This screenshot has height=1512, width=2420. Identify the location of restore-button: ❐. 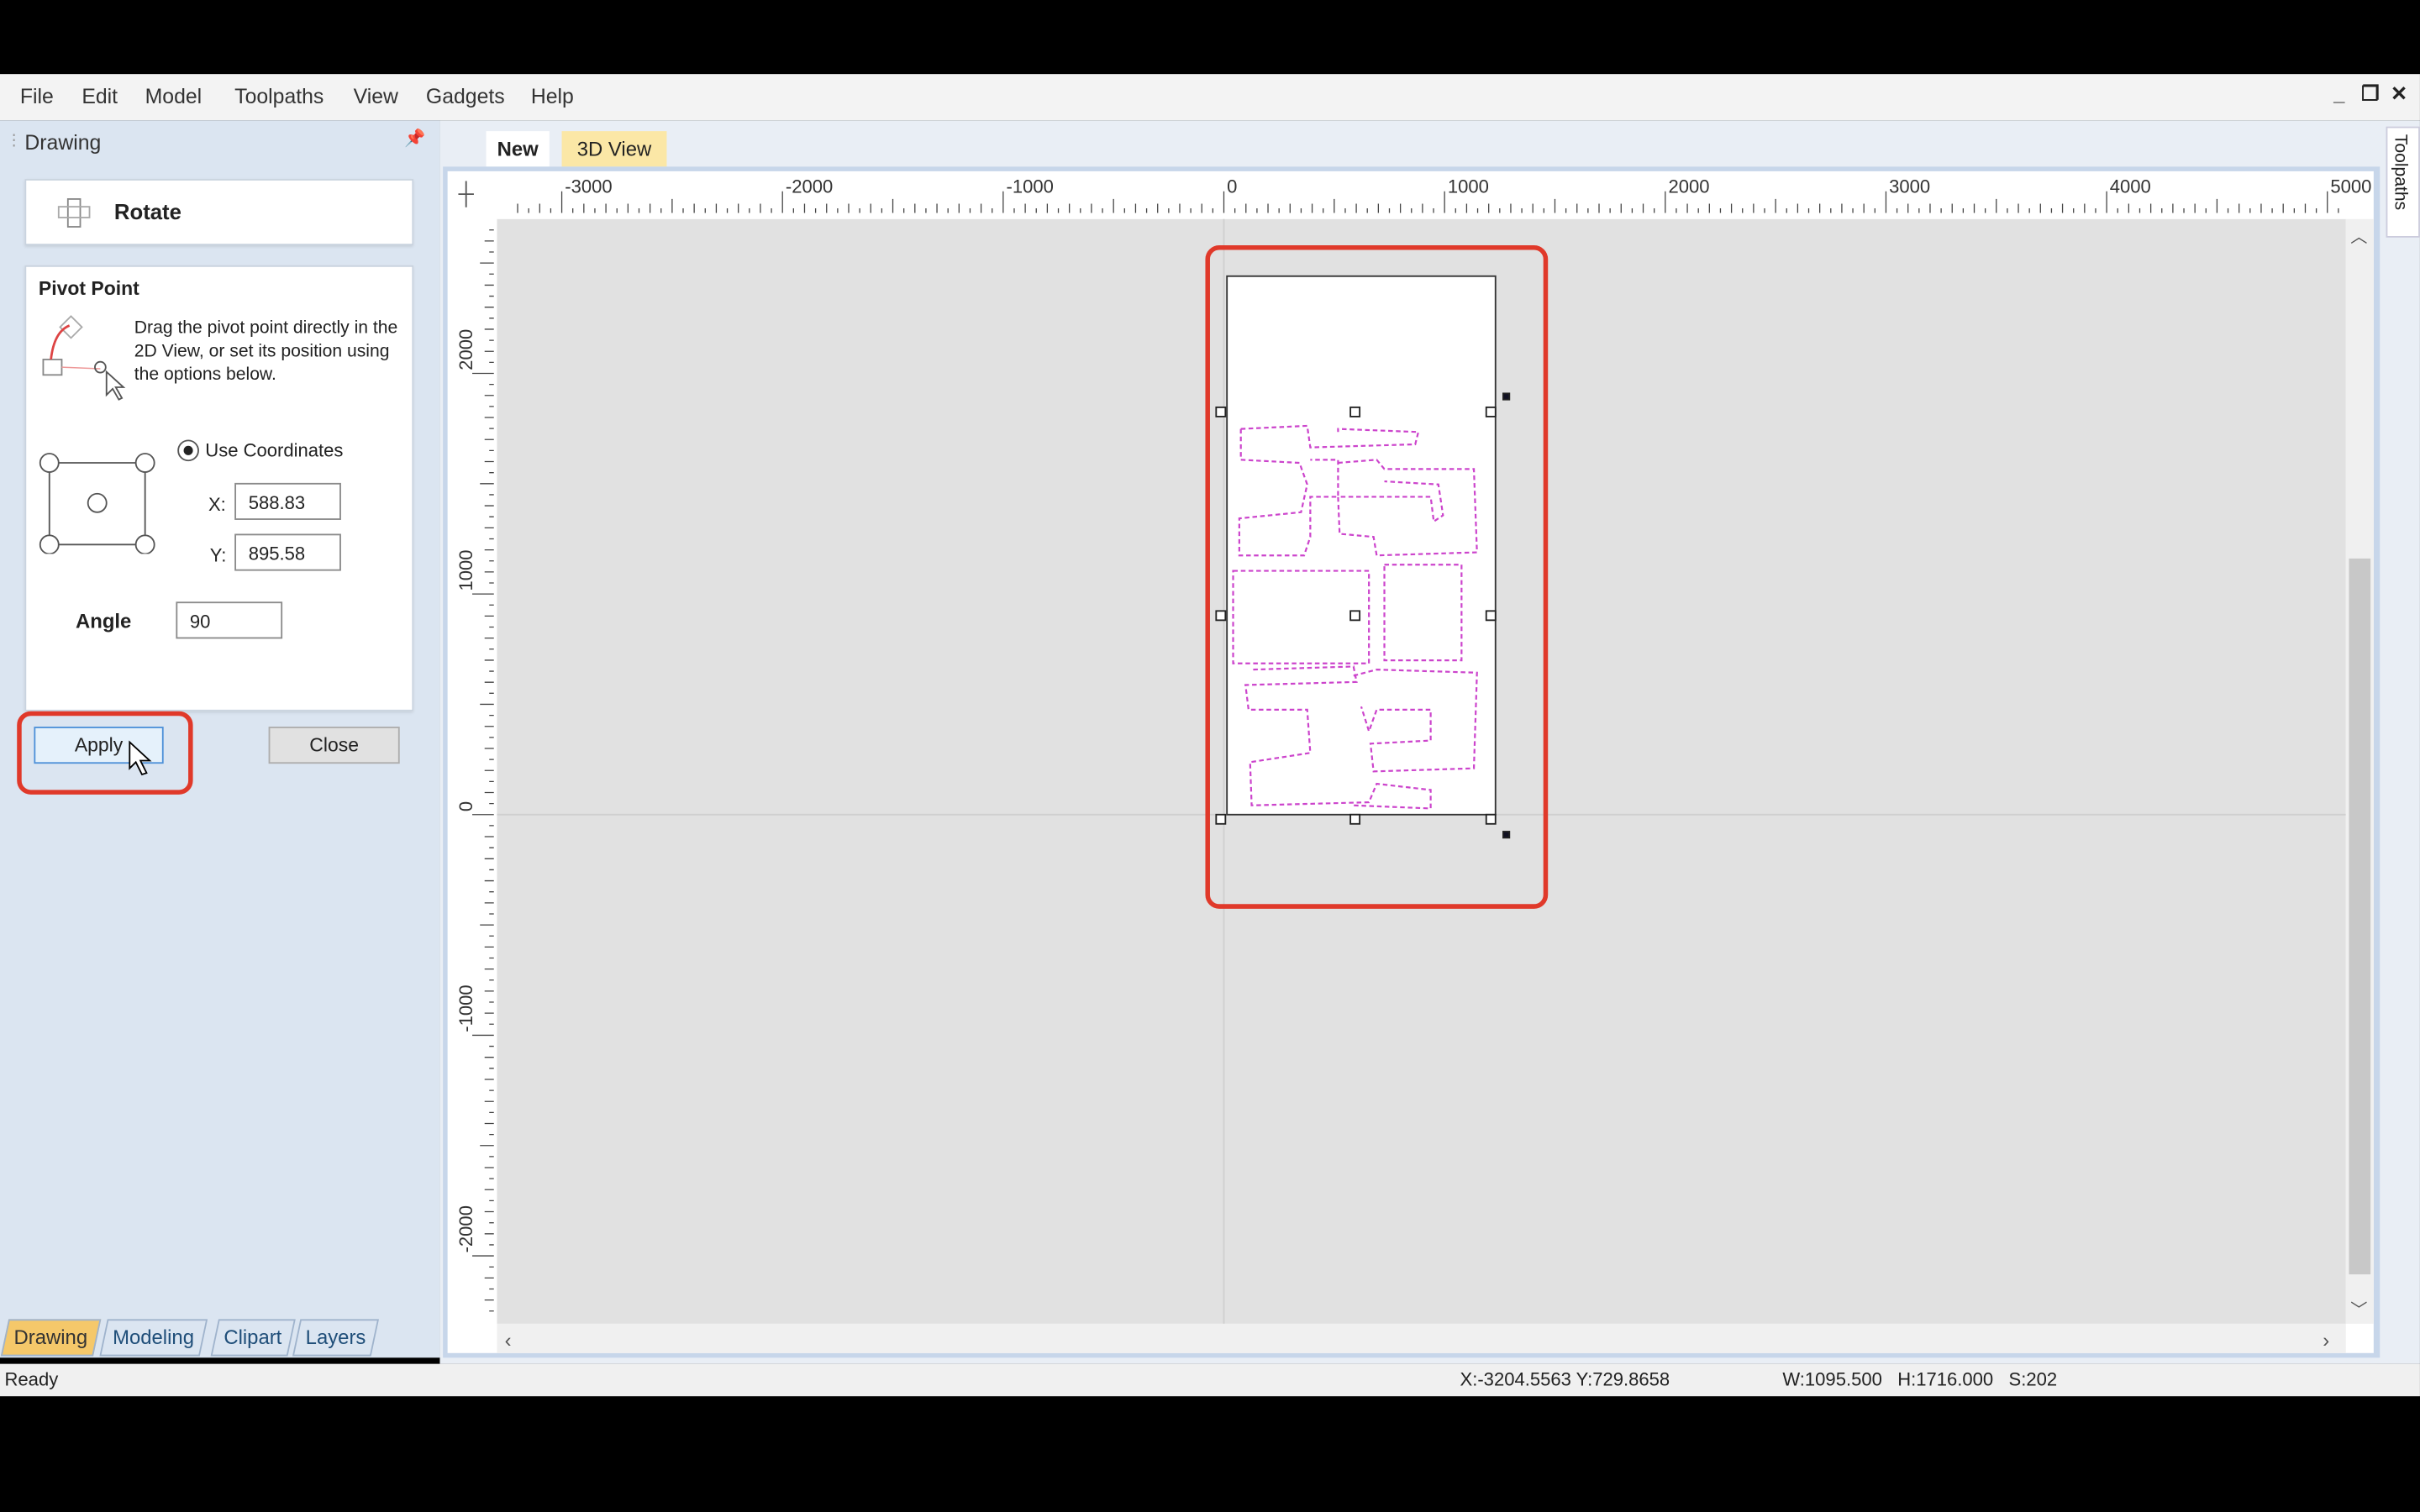
(2370, 93).